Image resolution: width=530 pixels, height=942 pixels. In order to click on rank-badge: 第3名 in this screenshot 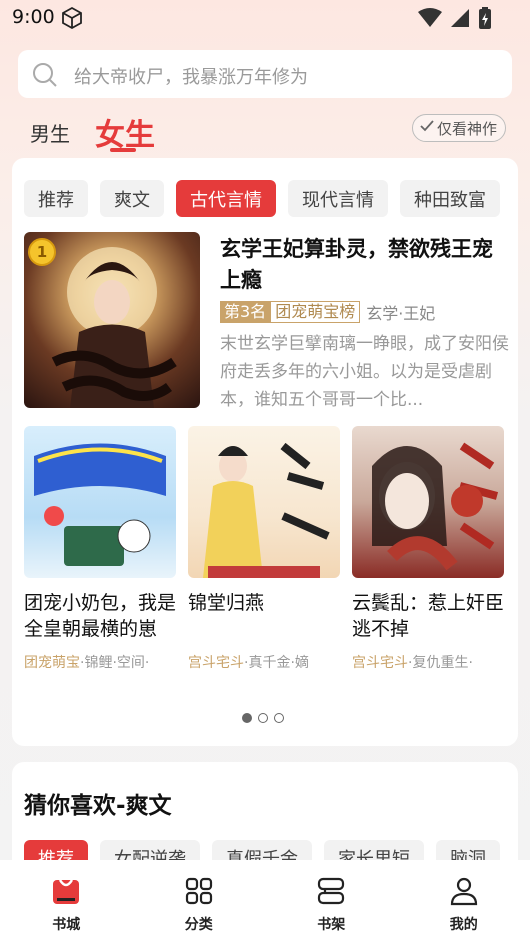, I will do `click(245, 312)`.